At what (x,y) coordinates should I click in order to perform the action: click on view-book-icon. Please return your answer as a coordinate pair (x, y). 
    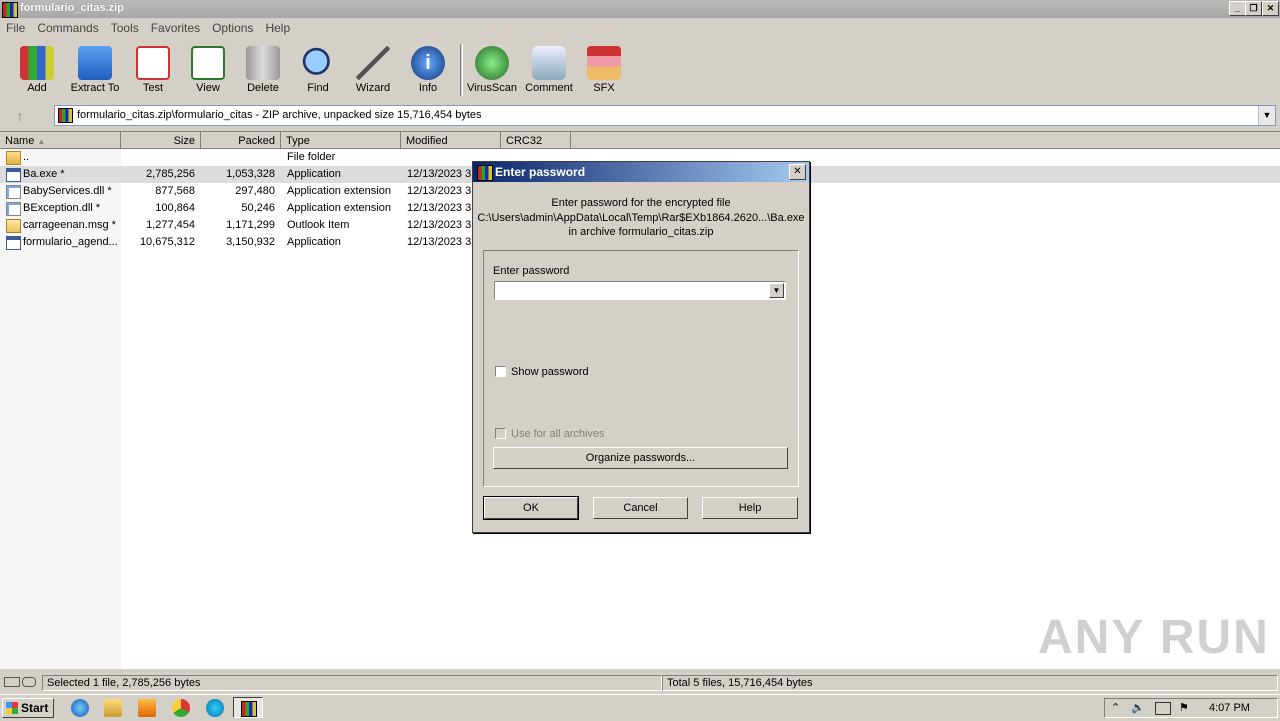
    Looking at the image, I should click on (208, 63).